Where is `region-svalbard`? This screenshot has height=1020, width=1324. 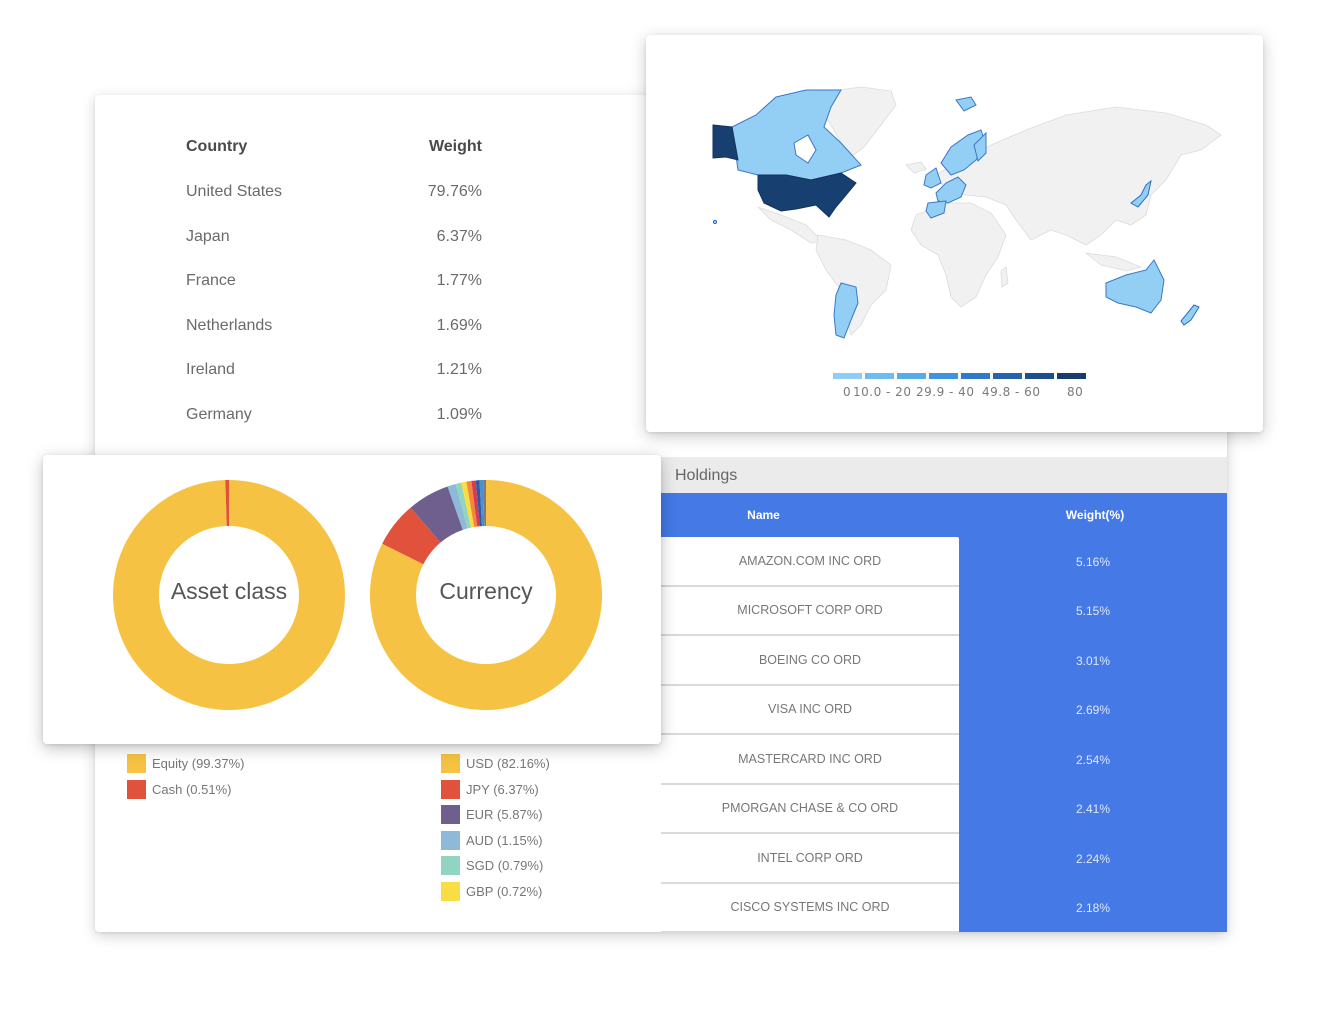
region-svalbard is located at coordinates (966, 104).